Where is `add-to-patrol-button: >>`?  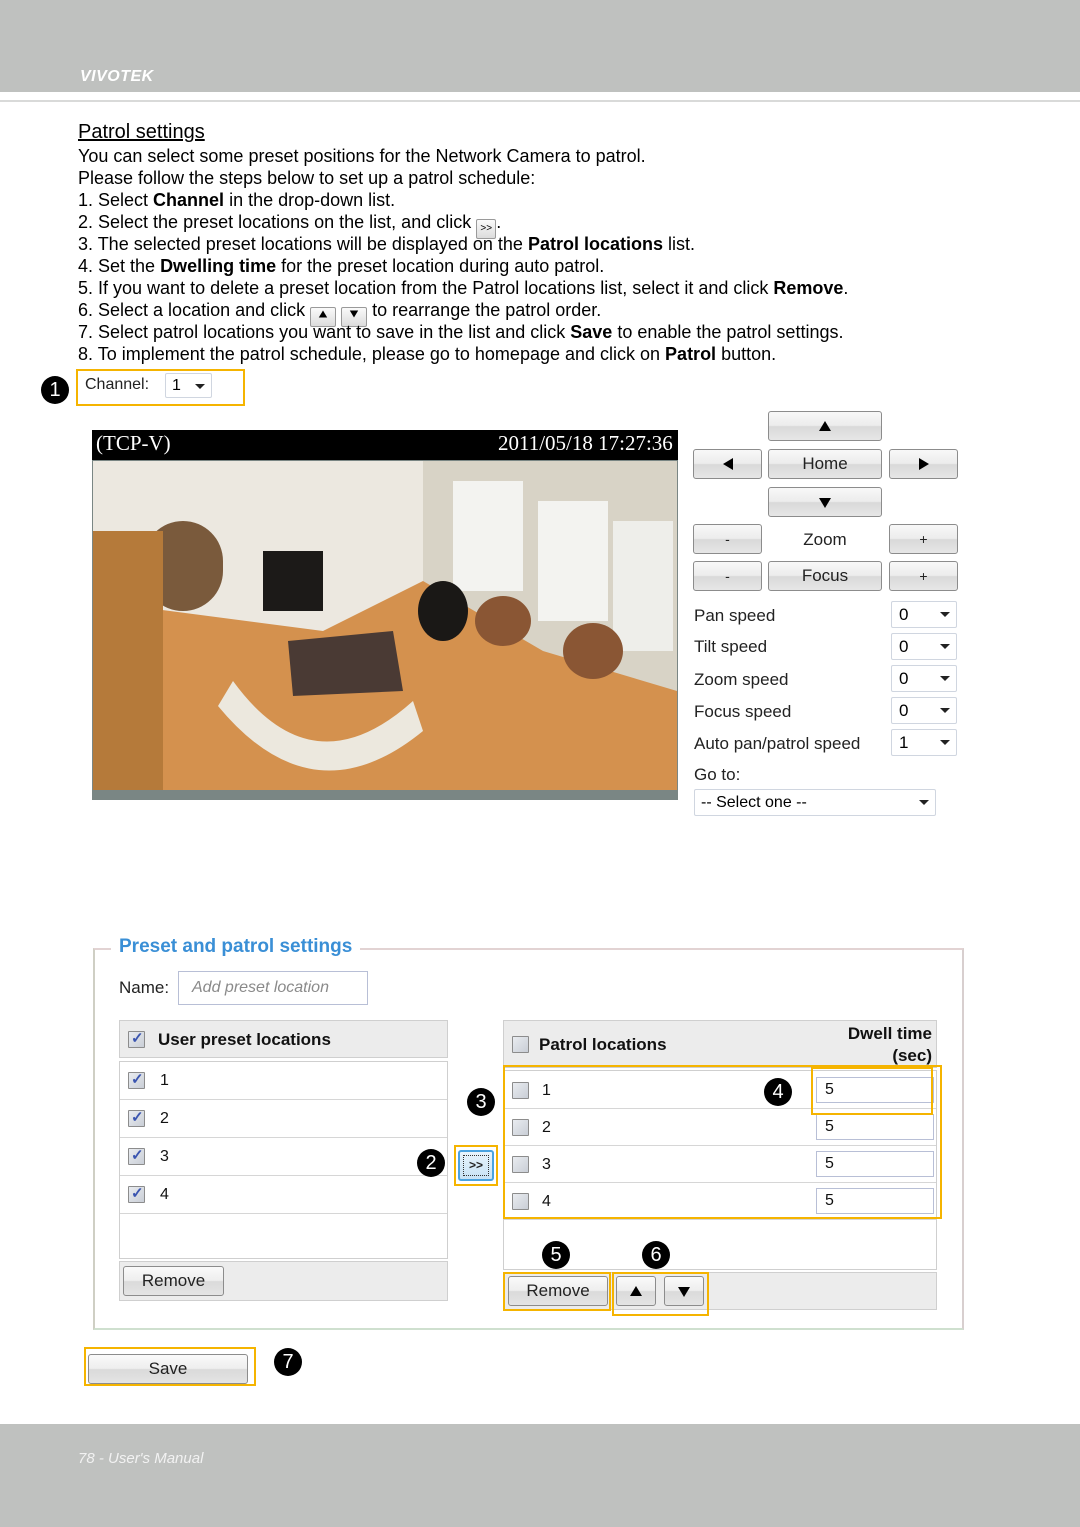 add-to-patrol-button: >> is located at coordinates (476, 1165).